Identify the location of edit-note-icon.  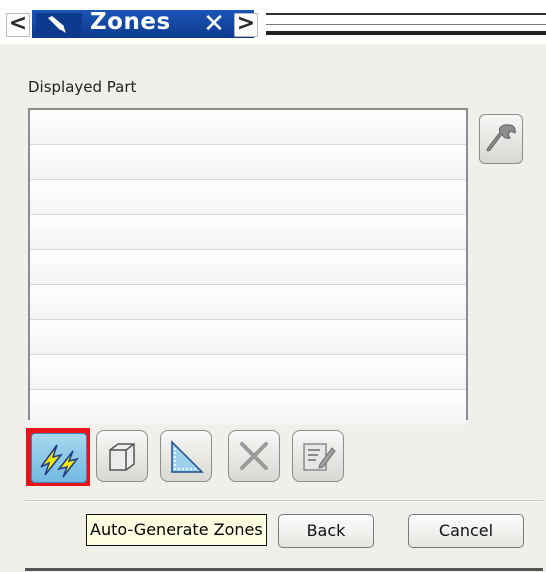
(319, 457).